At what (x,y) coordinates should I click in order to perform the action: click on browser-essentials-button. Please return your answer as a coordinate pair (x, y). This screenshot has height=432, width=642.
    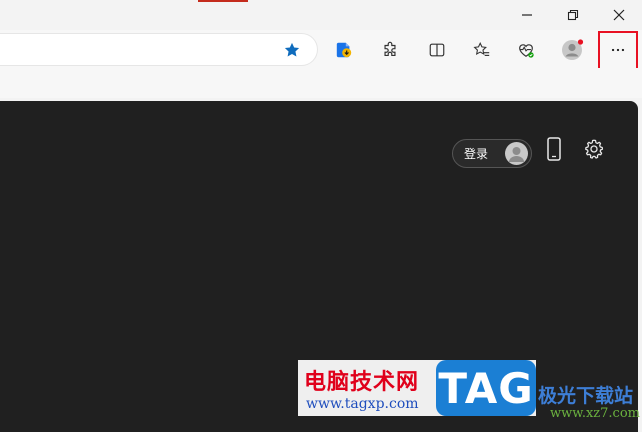
    Looking at the image, I should click on (344, 50).